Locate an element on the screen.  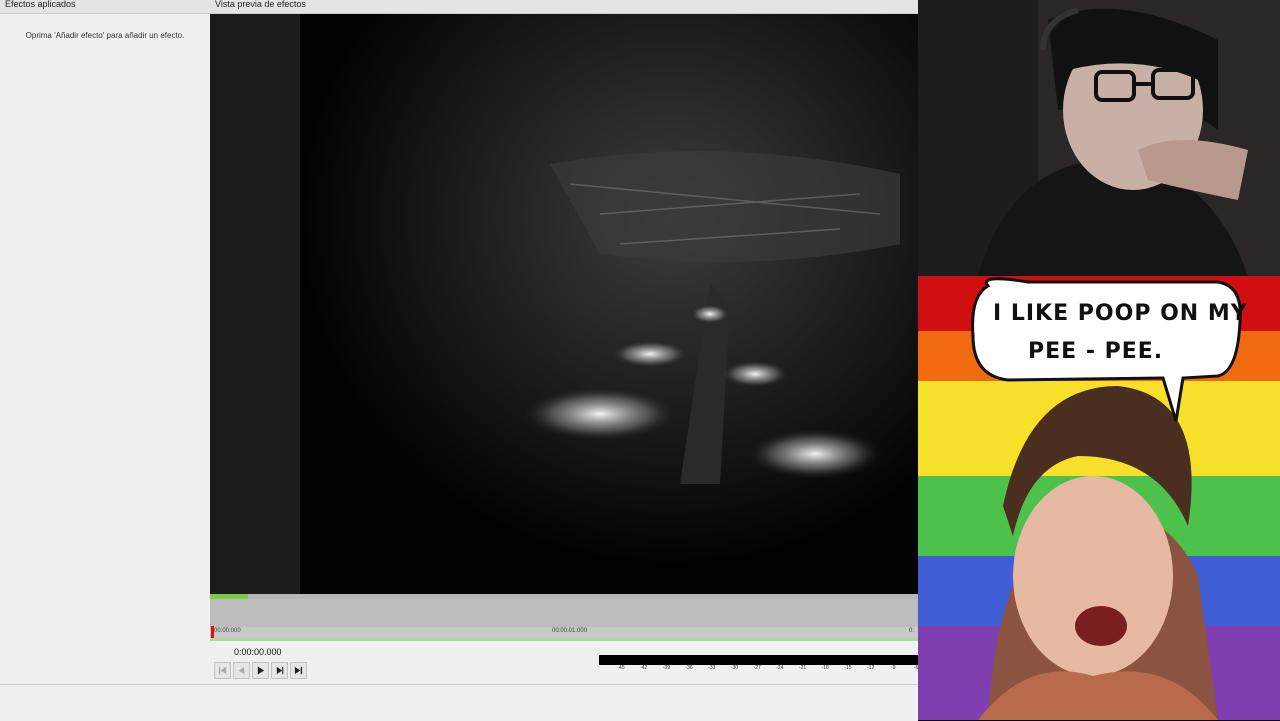
meme-caption-line-2: PEE - PEE. is located at coordinates (1095, 351).